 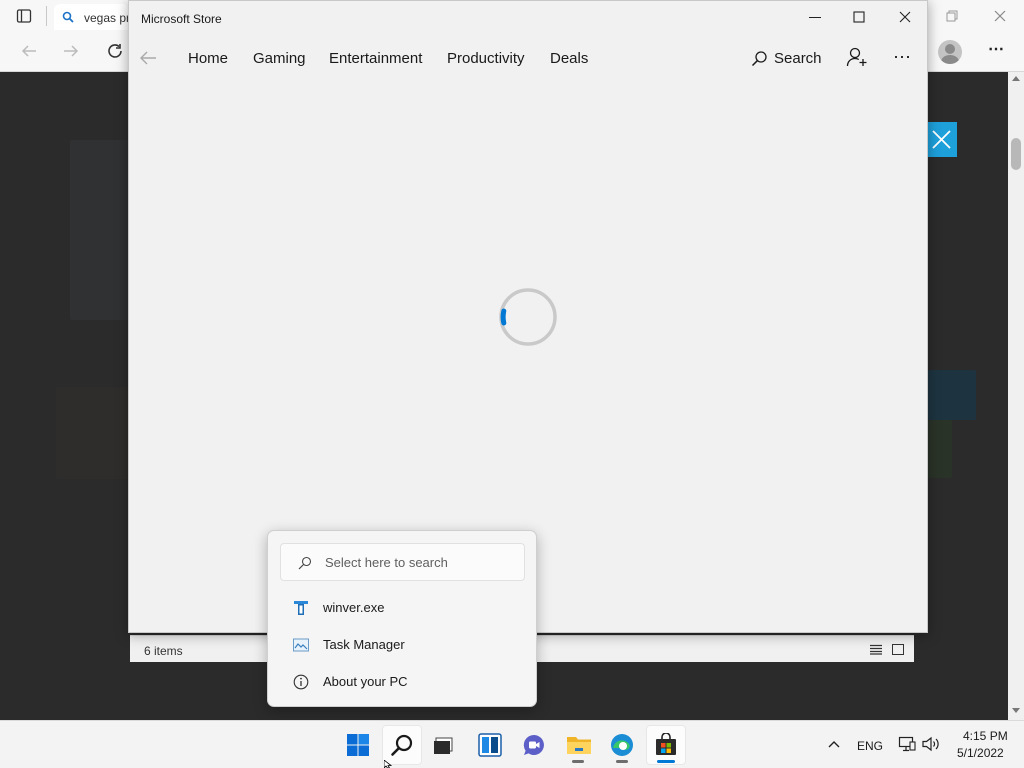 What do you see at coordinates (512, 744) in the screenshot?
I see `taskbar: ENG 4:15 PM 5/1/2022` at bounding box center [512, 744].